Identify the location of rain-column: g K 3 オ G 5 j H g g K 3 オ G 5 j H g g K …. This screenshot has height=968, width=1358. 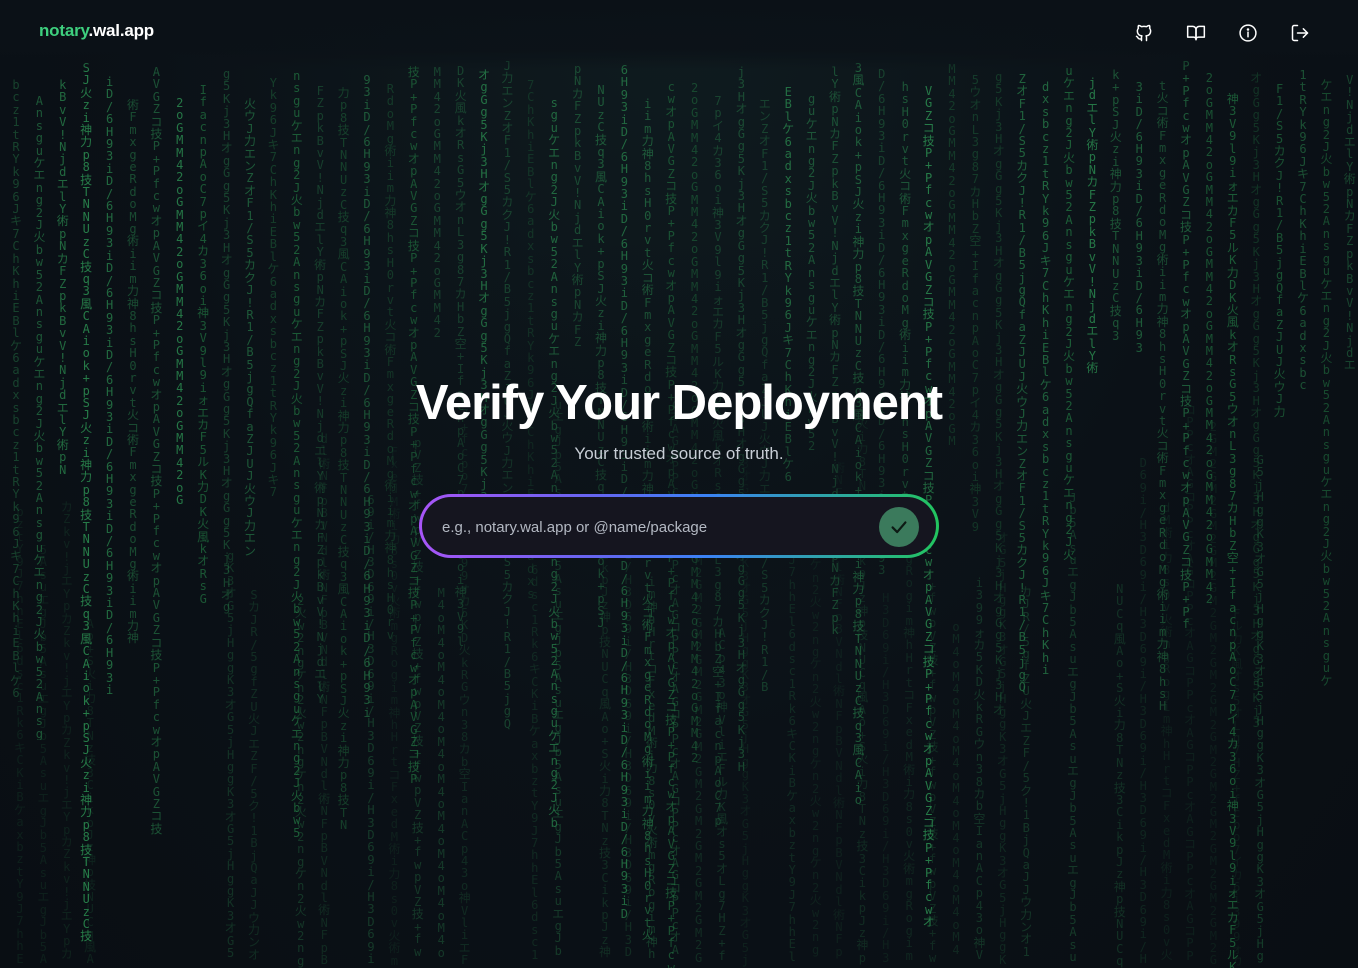
(230, 755).